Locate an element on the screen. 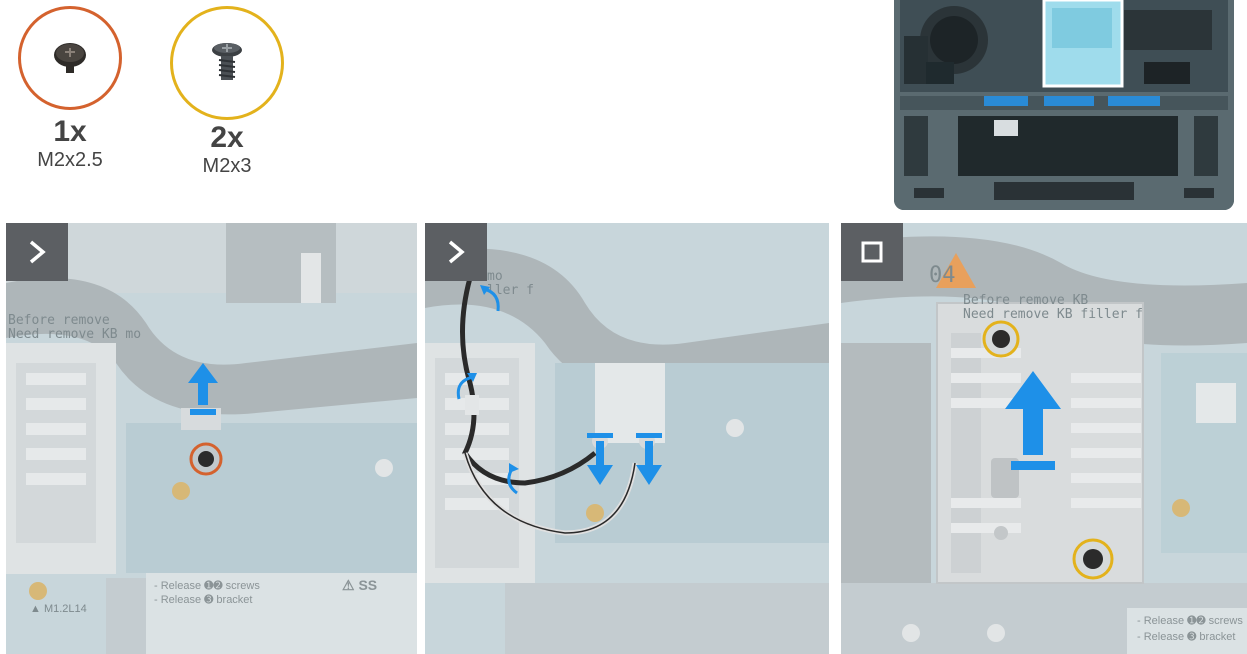 The width and height of the screenshot is (1247, 654). screw-quantity: 2x is located at coordinates (227, 137).